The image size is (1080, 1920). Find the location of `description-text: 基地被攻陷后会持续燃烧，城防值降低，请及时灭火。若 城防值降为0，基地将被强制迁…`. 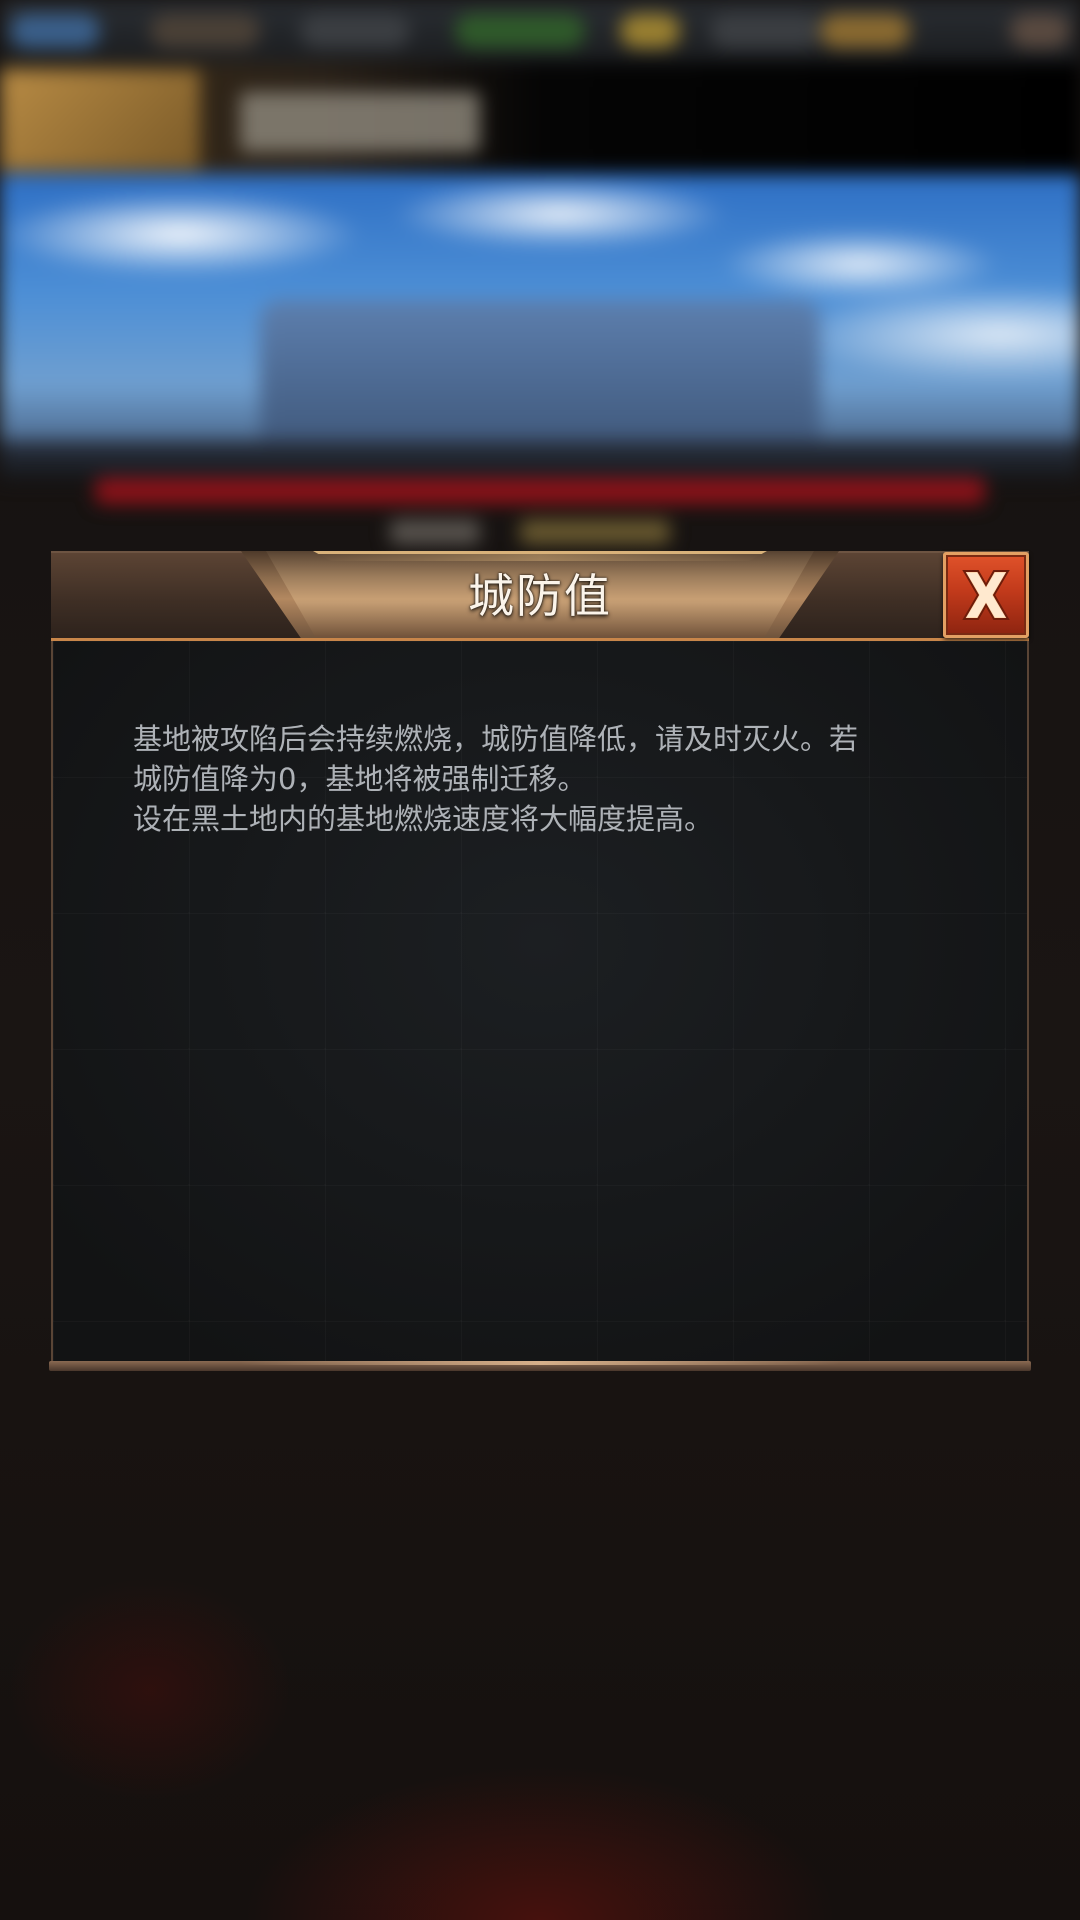

description-text: 基地被攻陷后会持续燃烧，城防值降低，请及时灭火。若 城防值降为0，基地将被强制迁… is located at coordinates (548, 779).